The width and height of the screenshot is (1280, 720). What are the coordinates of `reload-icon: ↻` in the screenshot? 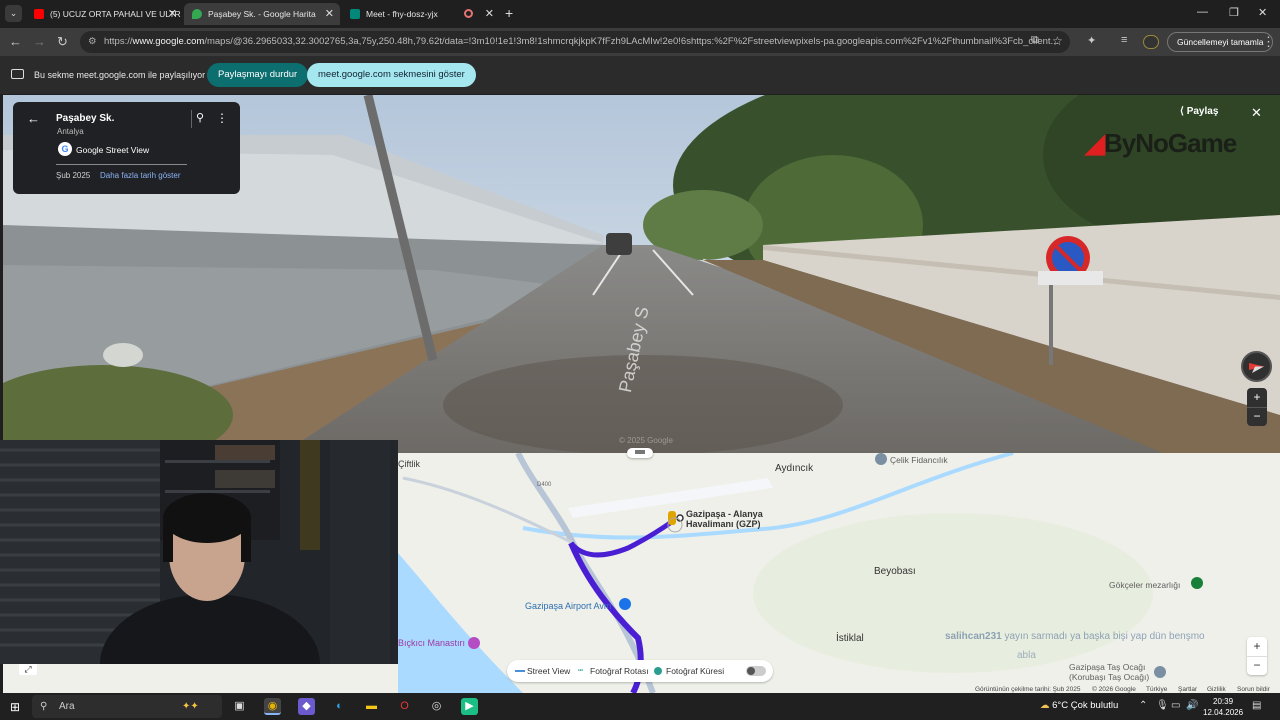 It's located at (62, 42).